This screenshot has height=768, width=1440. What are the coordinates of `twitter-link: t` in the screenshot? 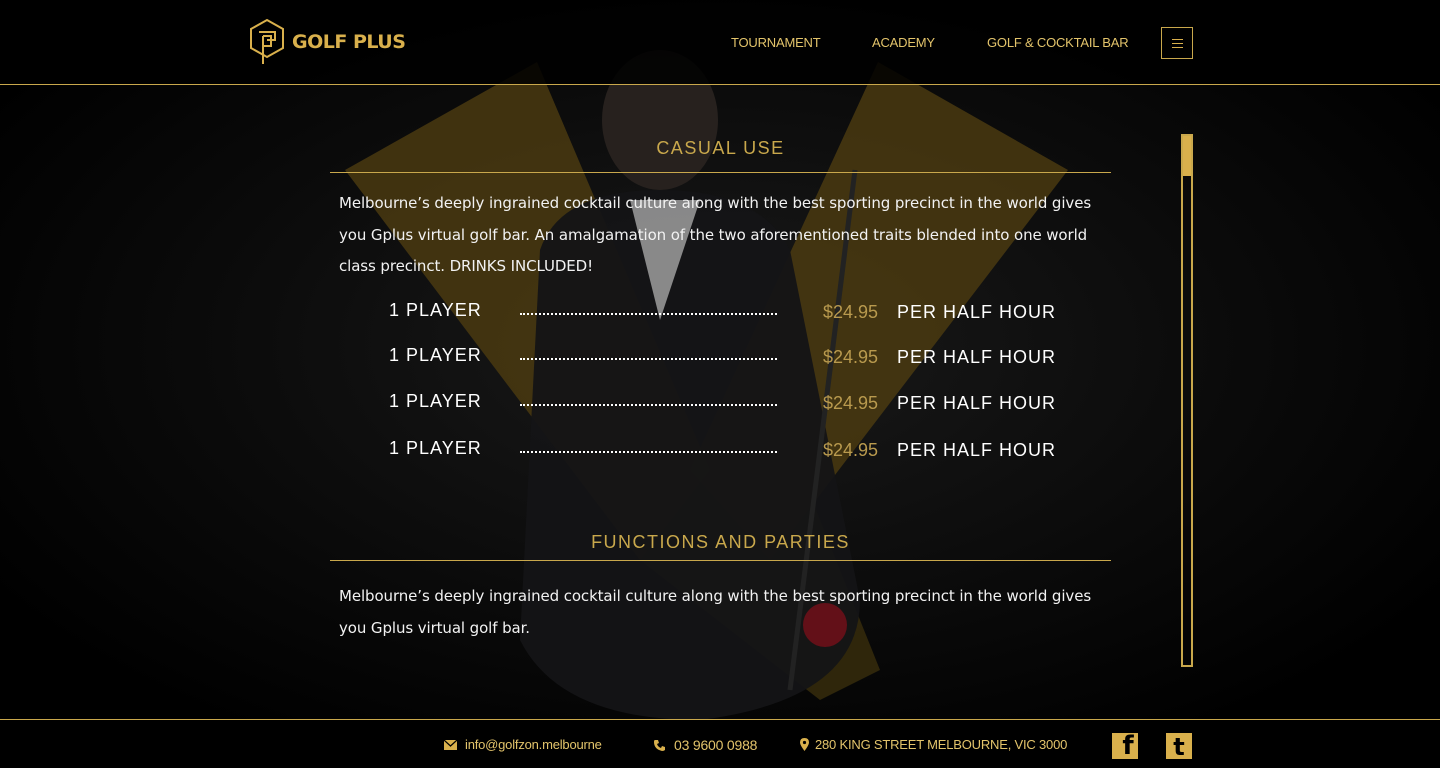 It's located at (1179, 746).